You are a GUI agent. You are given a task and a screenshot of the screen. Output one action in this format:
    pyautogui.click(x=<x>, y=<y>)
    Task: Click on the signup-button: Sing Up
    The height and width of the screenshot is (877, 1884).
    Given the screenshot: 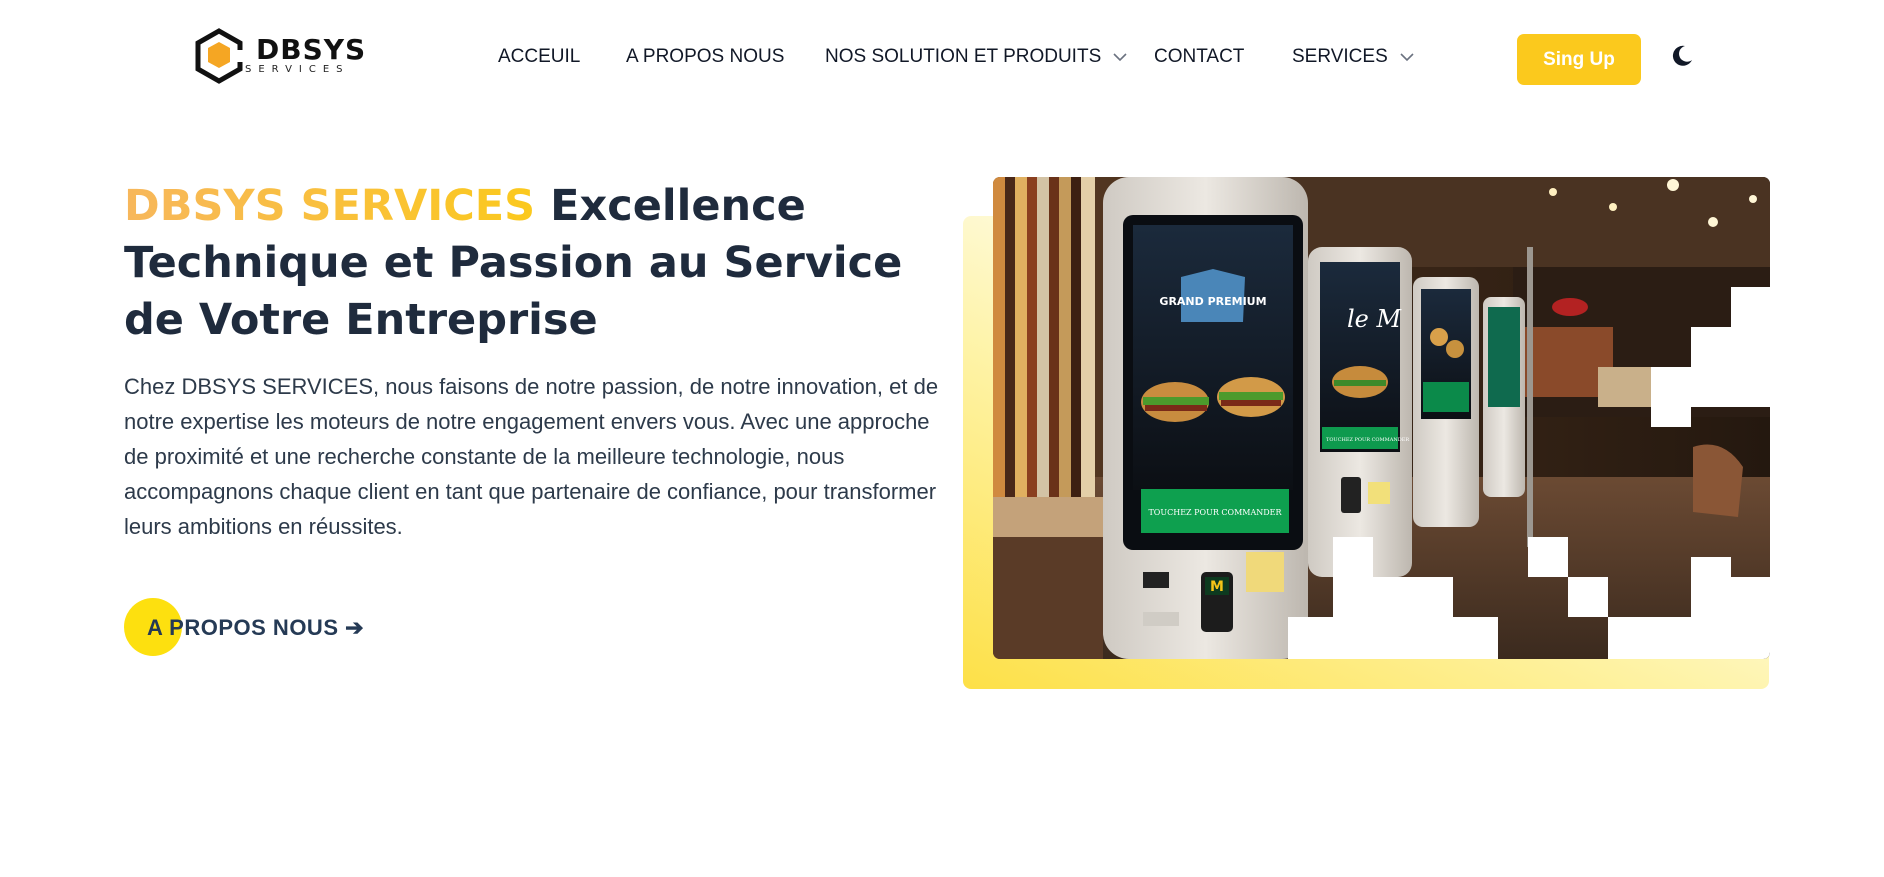 What is the action you would take?
    pyautogui.click(x=1579, y=59)
    